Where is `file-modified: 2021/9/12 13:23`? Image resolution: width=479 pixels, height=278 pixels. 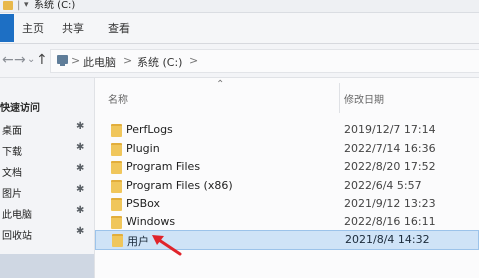
file-modified: 2021/9/12 13:23 is located at coordinates (390, 203).